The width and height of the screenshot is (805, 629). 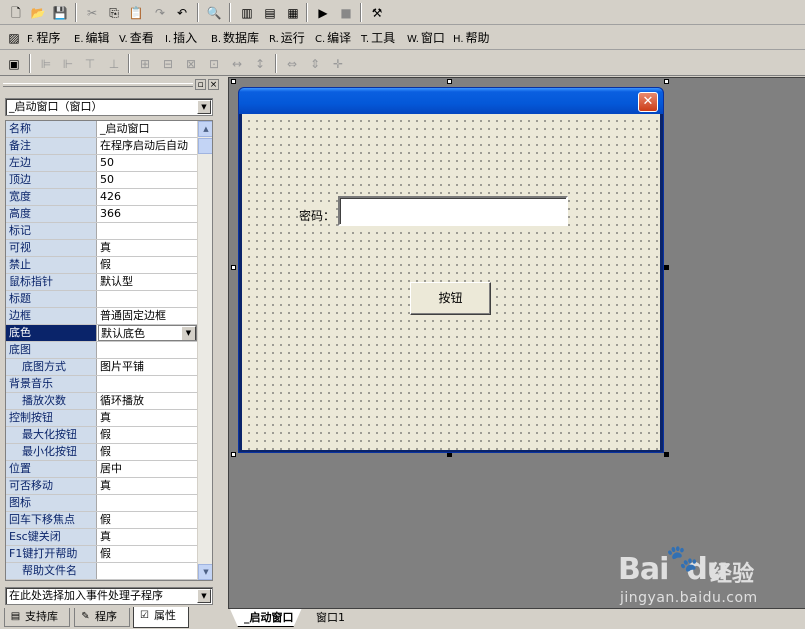 I want to click on tab-program: ✎ 程序, so click(x=102, y=617).